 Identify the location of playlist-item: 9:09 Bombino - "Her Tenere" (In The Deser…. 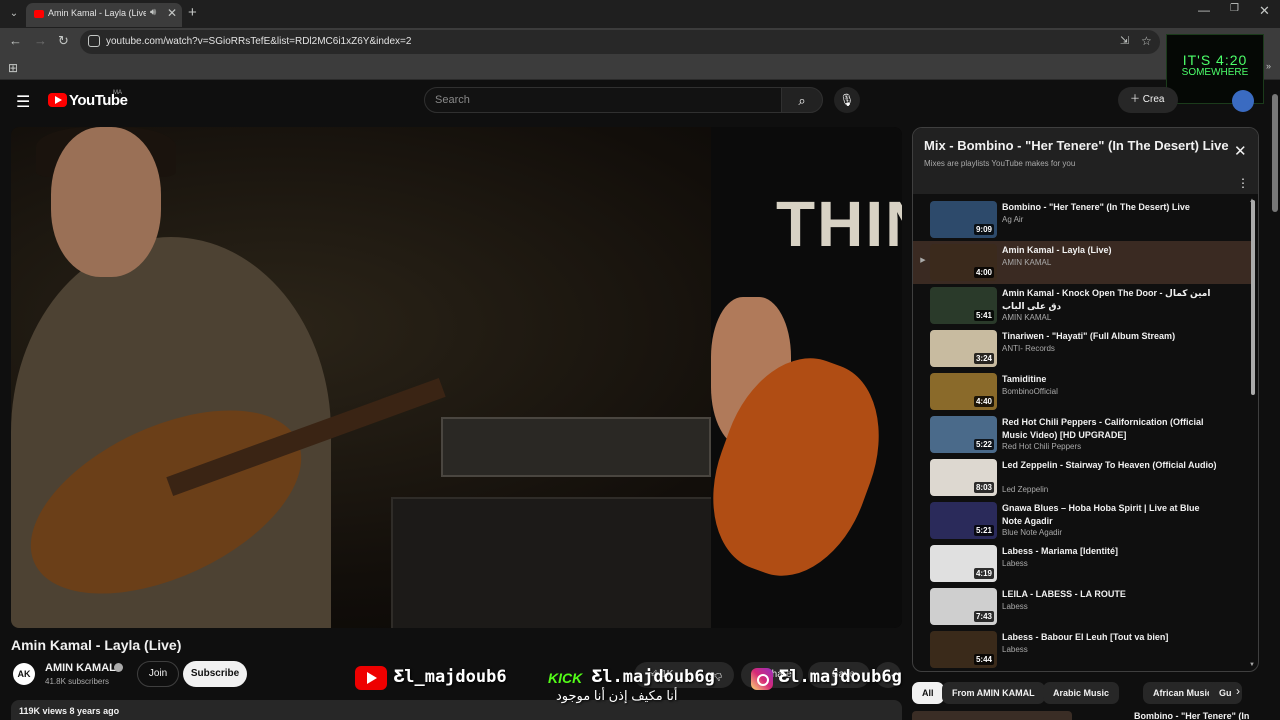
(1082, 219).